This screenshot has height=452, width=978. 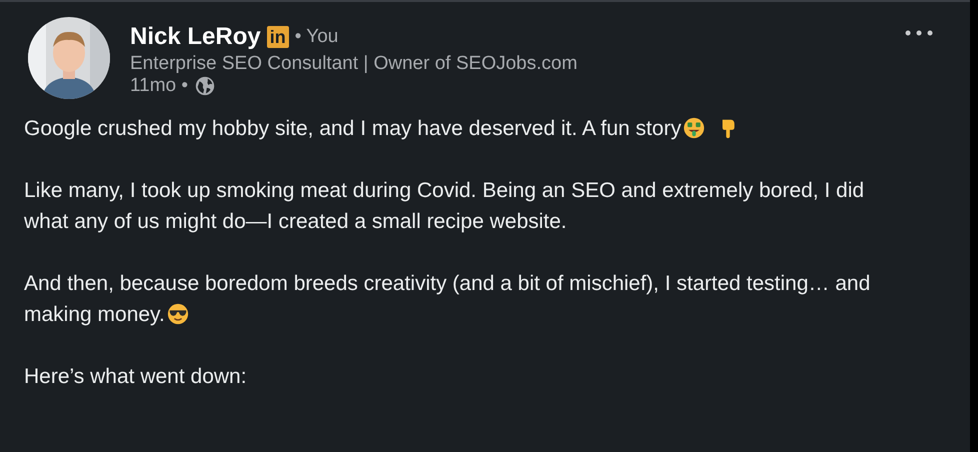 I want to click on post-paragraph: And then, because boredom breeds creativity (and a bit of mischief), I started testing… and making money., so click(x=448, y=299).